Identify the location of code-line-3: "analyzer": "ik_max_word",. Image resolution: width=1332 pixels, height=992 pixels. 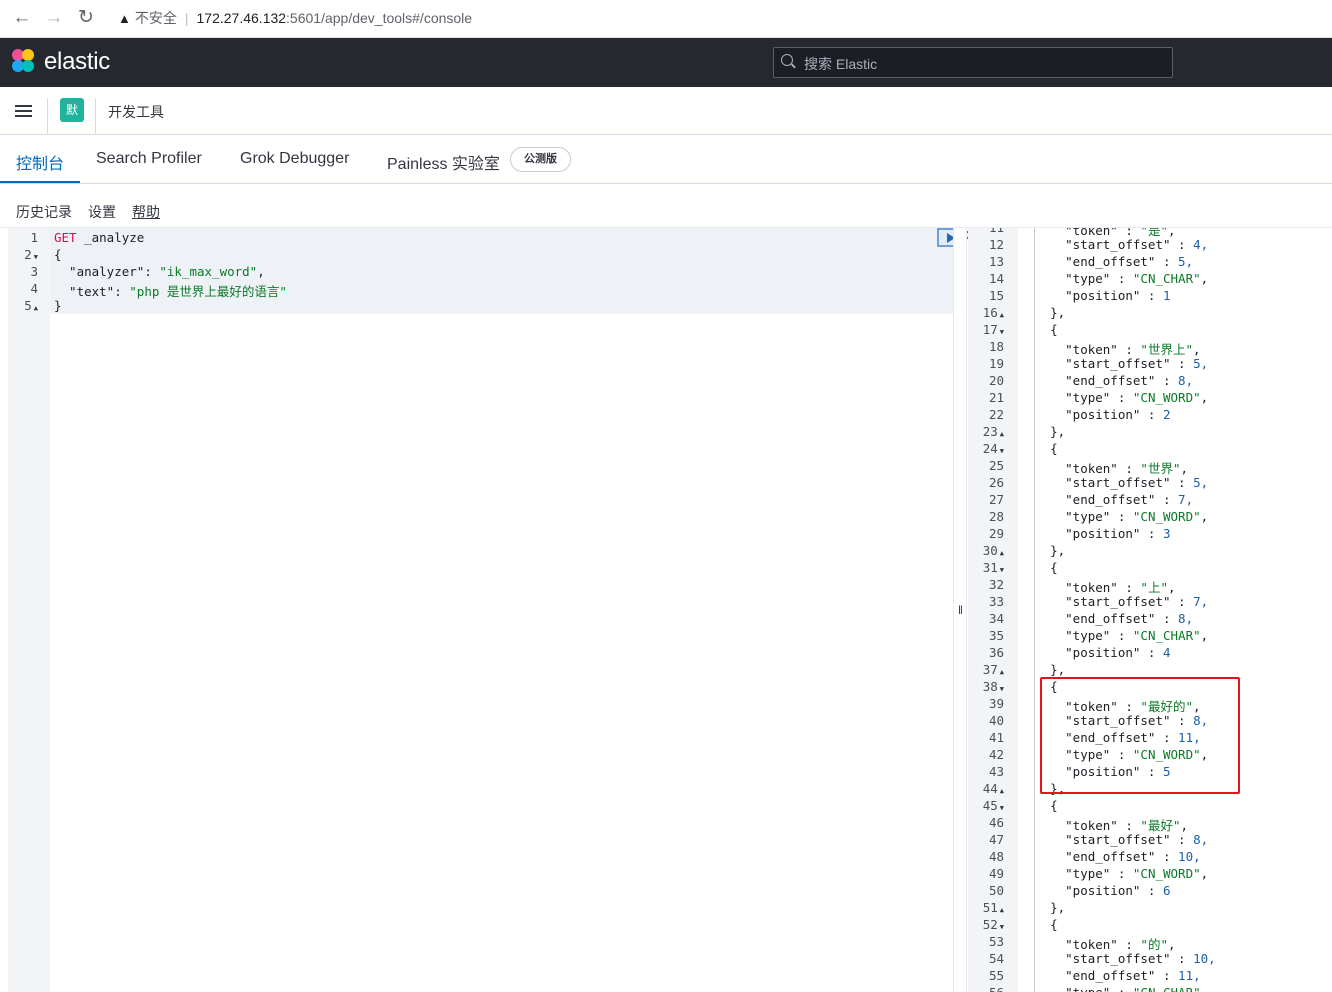
(159, 271).